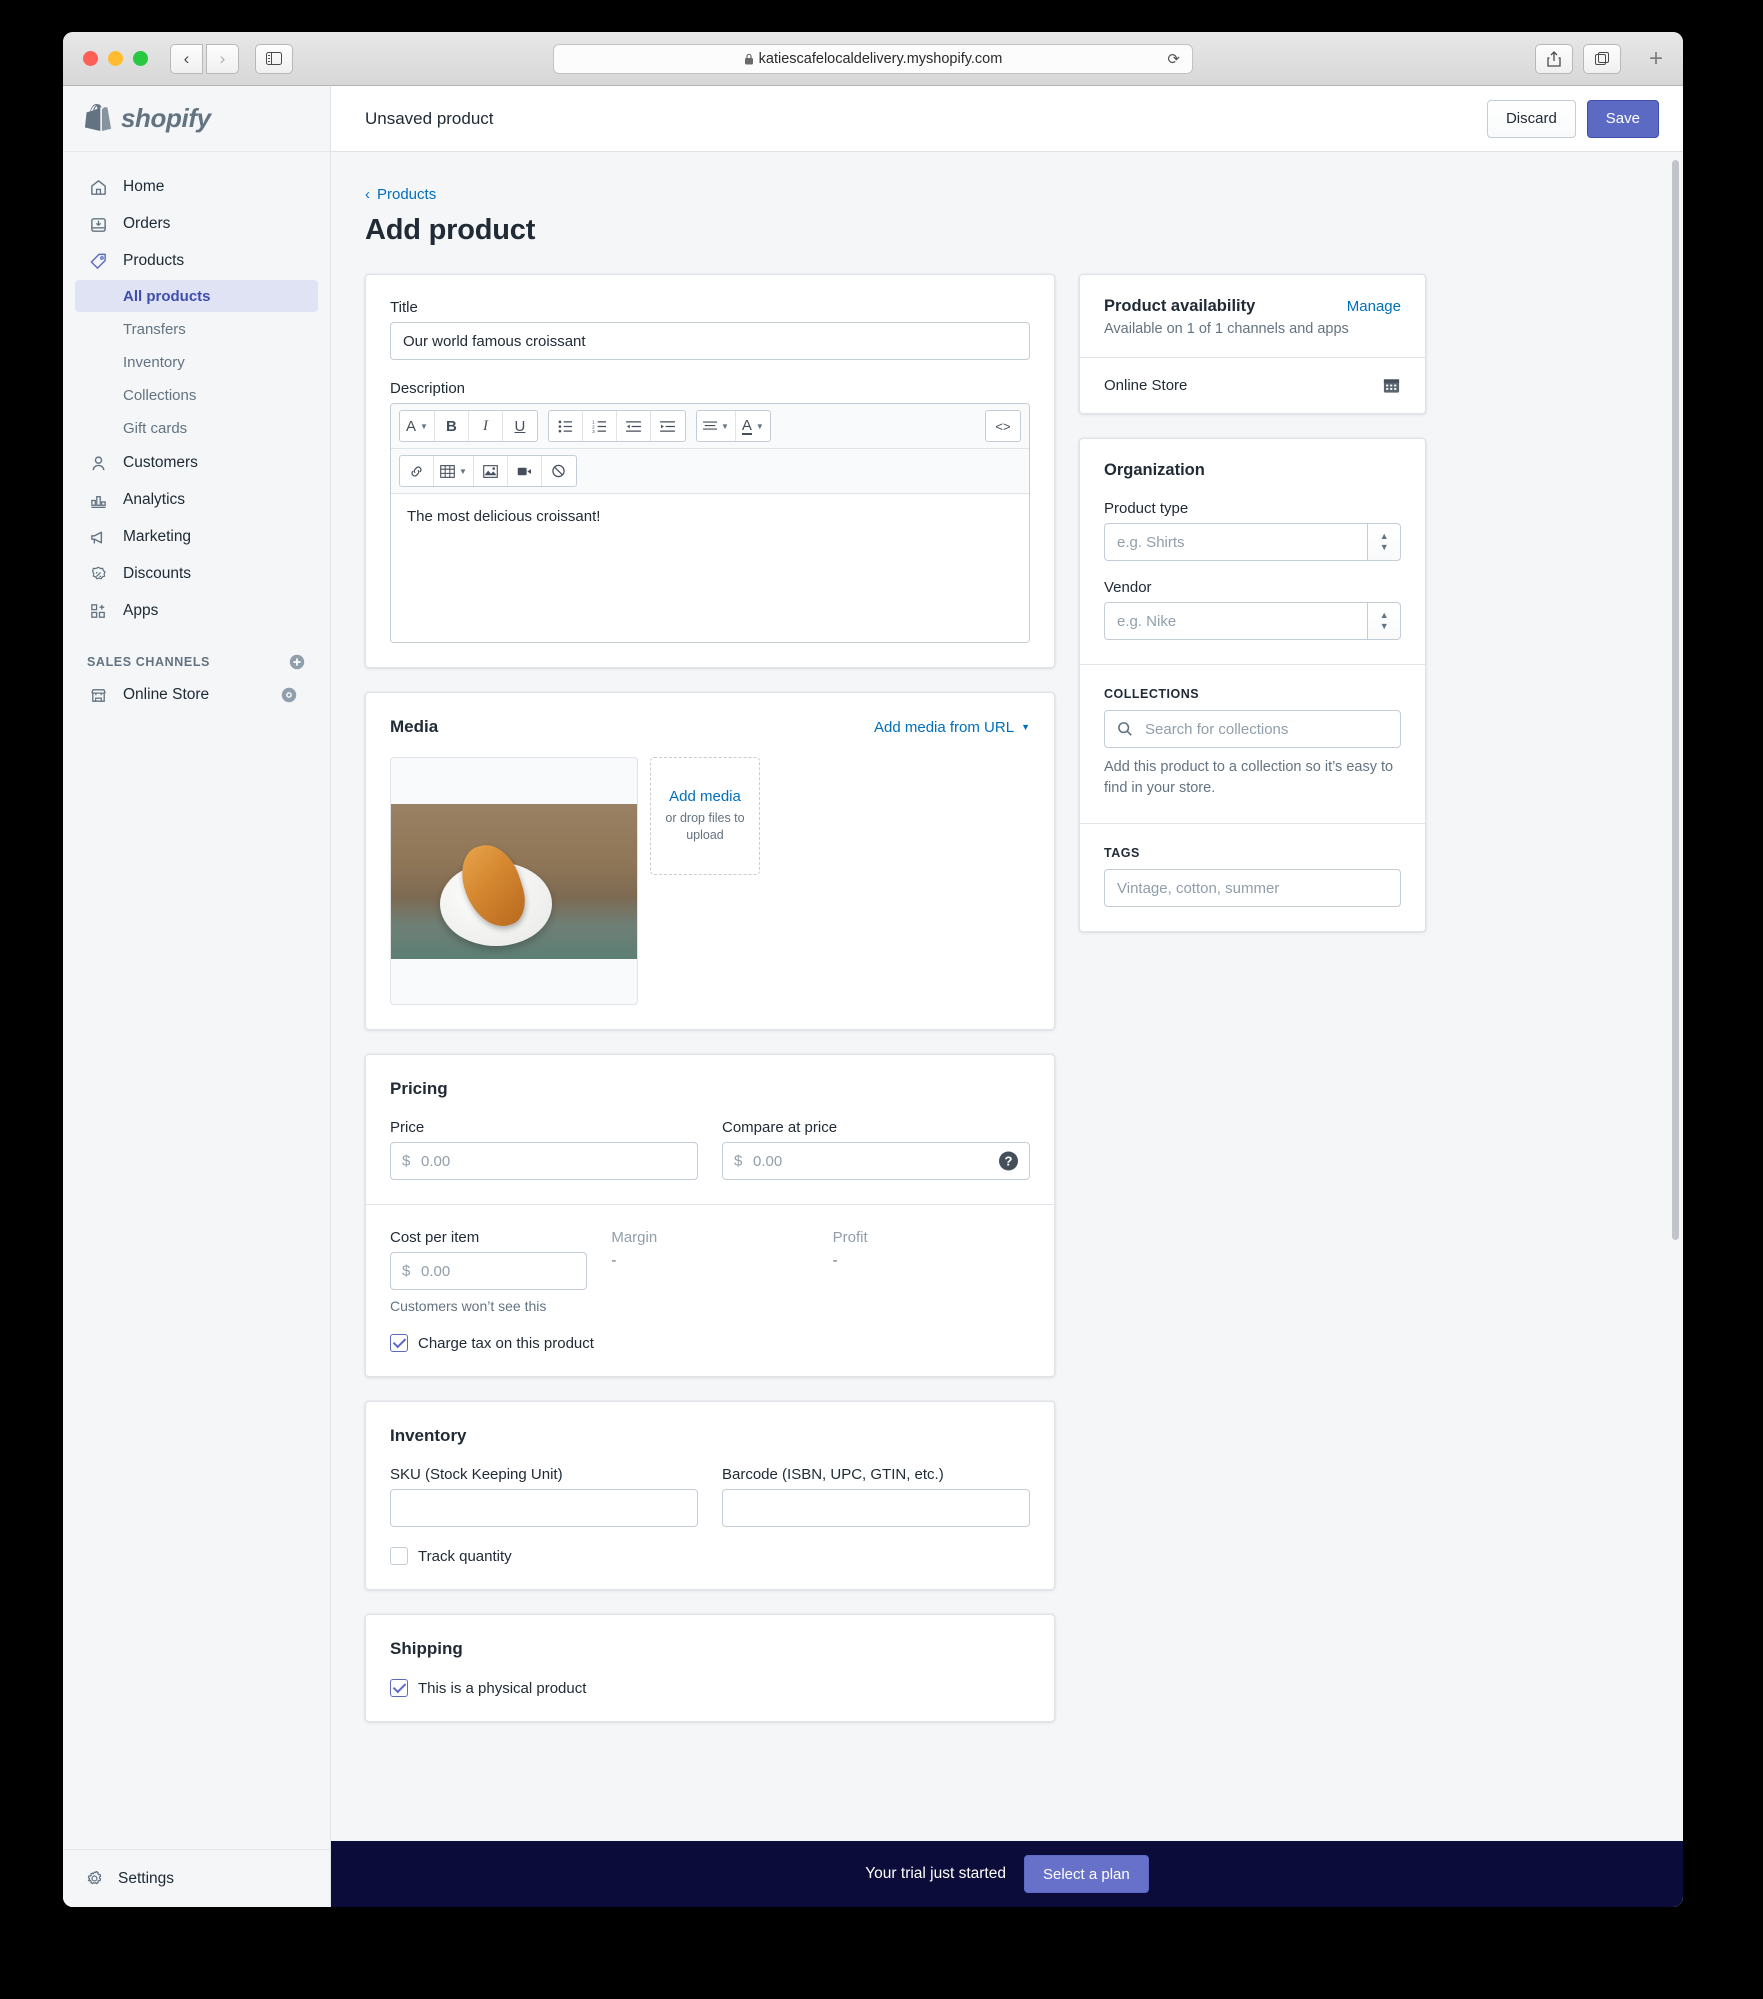 Image resolution: width=1763 pixels, height=1999 pixels. I want to click on description-textarea: The most delicious croissant!, so click(710, 568).